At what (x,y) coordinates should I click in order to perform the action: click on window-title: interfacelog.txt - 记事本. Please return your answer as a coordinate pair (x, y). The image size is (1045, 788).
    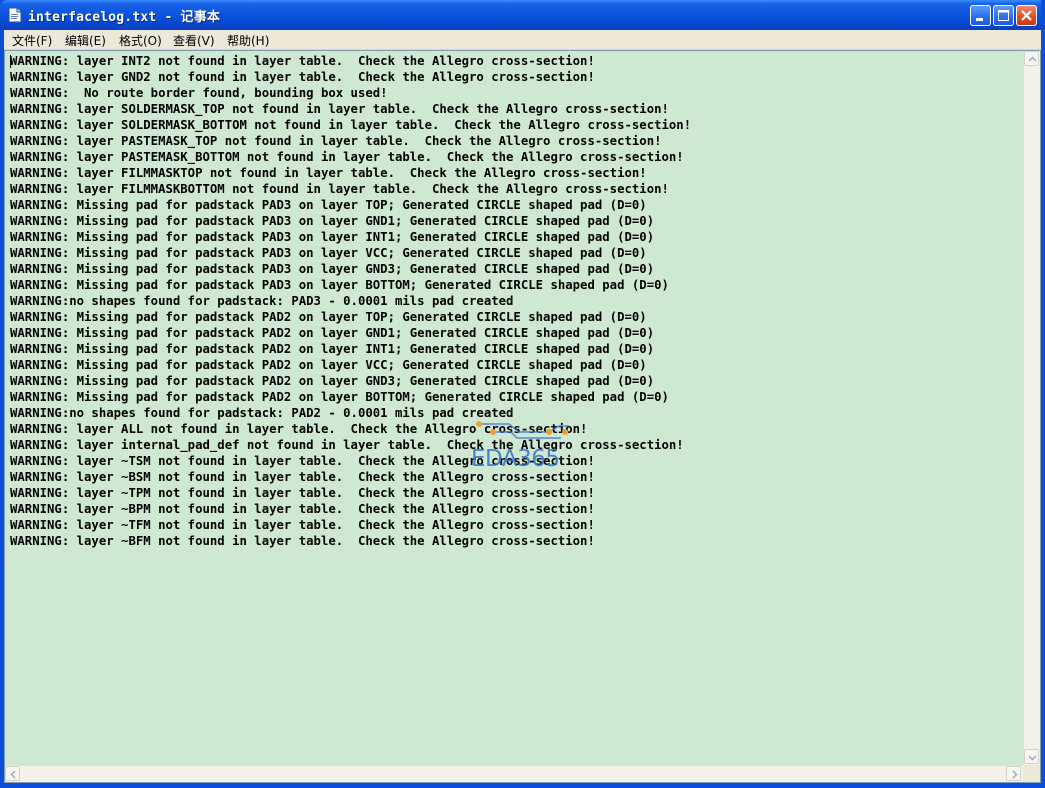
    Looking at the image, I should click on (124, 17).